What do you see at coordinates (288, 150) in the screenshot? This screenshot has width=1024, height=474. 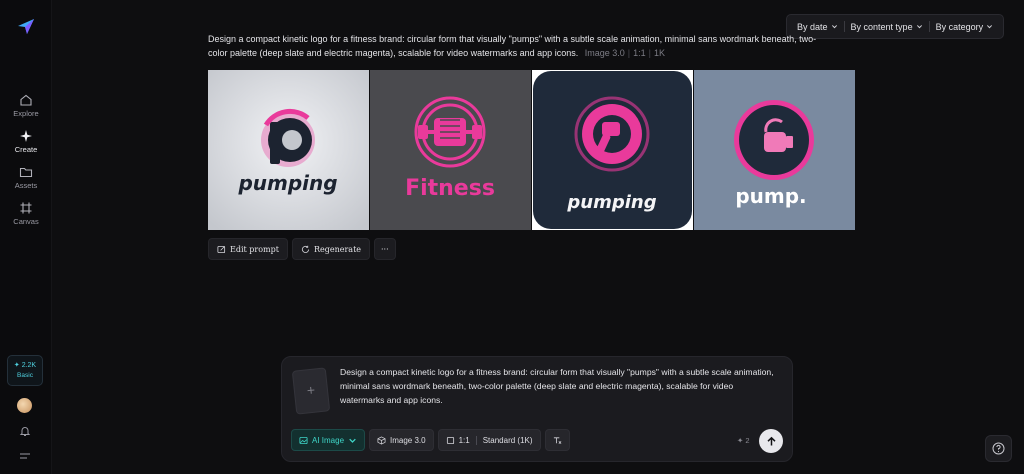 I see `generated-image-1: pumping` at bounding box center [288, 150].